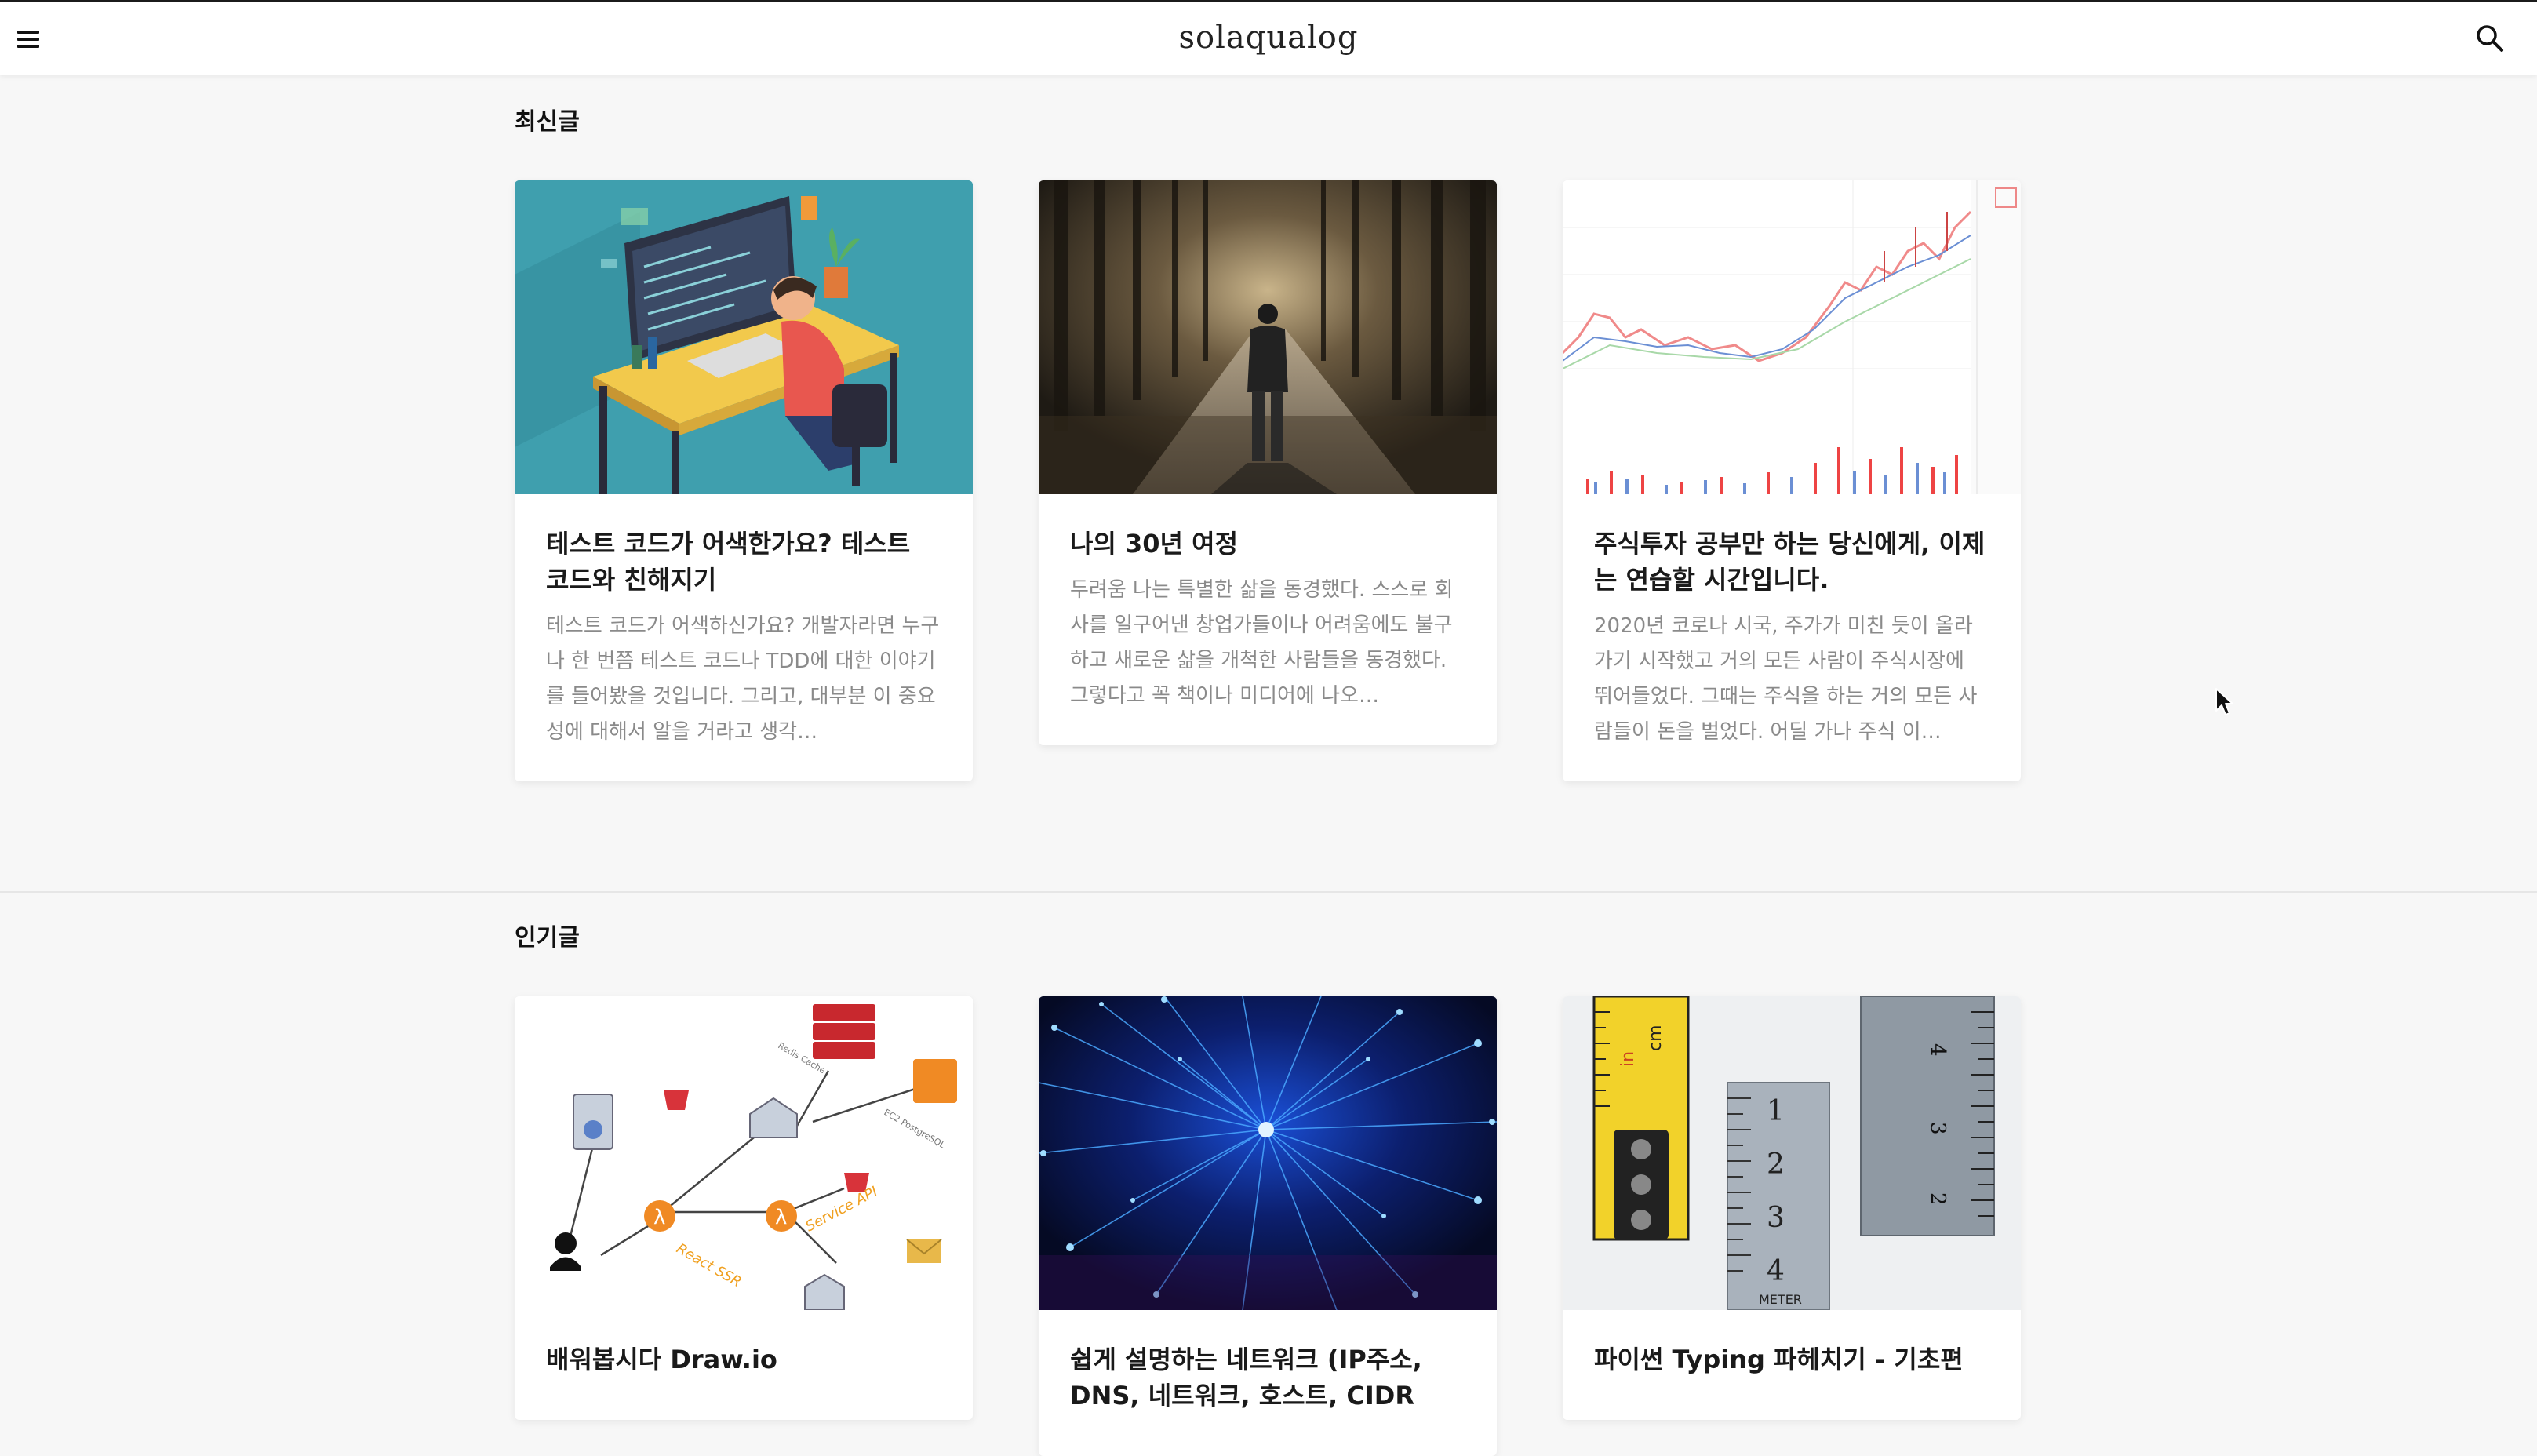 The image size is (2537, 1456). Describe the element at coordinates (547, 938) in the screenshot. I see `section-title-popular: 인기글` at that location.